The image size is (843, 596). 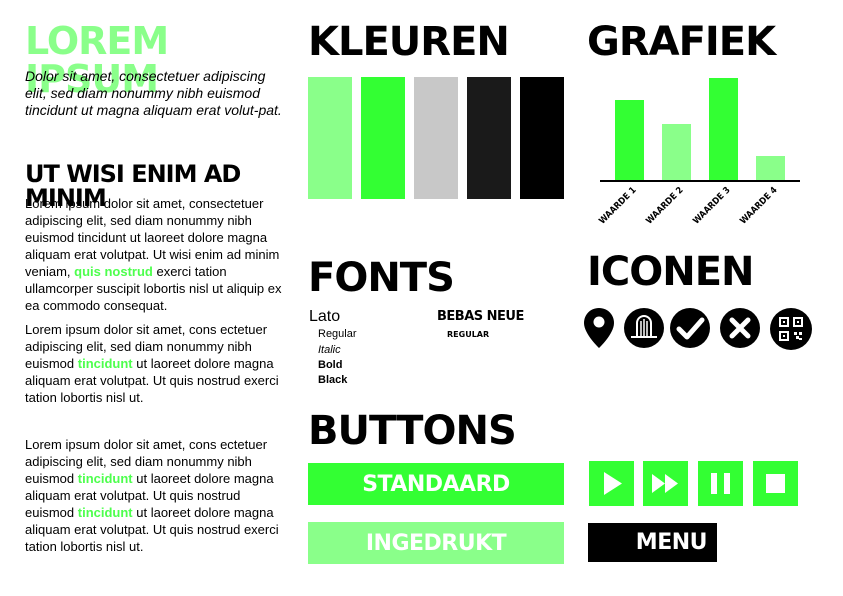 I want to click on font-bebas-name: BEBAS NEUE, so click(x=480, y=316).